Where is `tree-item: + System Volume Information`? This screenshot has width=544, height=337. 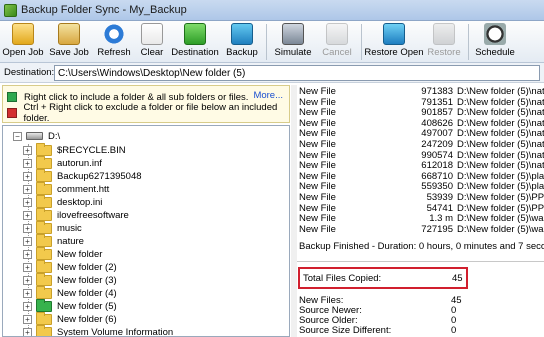
tree-item: + System Volume Information is located at coordinates (98, 330).